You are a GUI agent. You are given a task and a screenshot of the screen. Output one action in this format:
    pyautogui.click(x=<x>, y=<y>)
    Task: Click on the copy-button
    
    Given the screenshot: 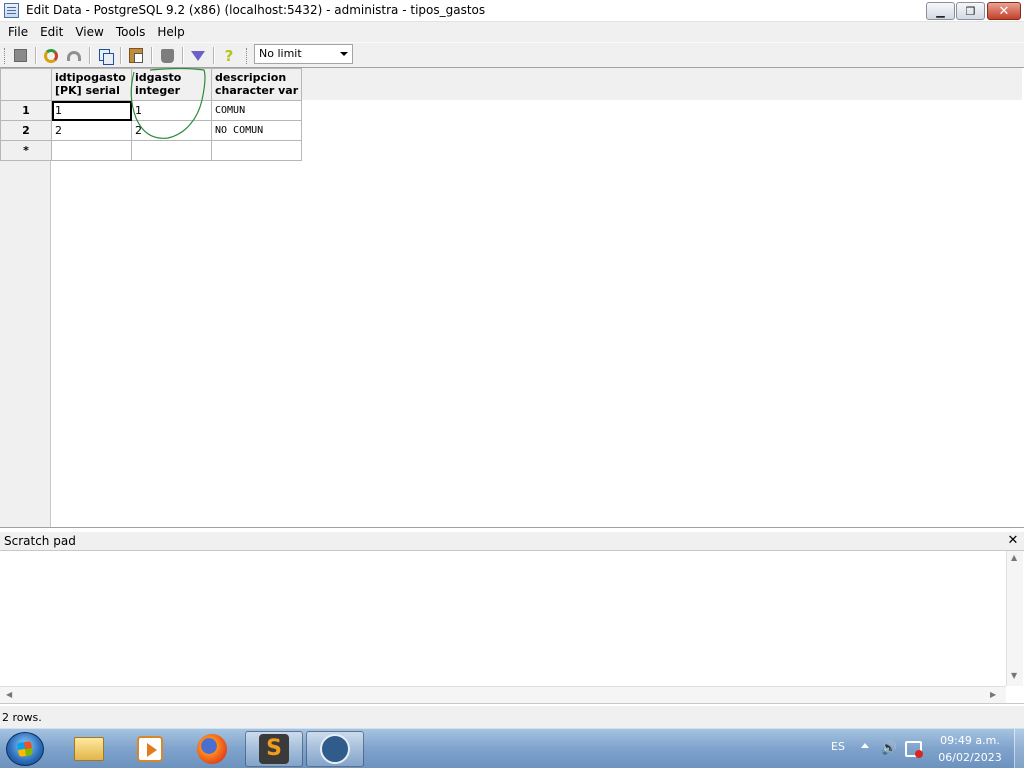 What is the action you would take?
    pyautogui.click(x=105, y=55)
    